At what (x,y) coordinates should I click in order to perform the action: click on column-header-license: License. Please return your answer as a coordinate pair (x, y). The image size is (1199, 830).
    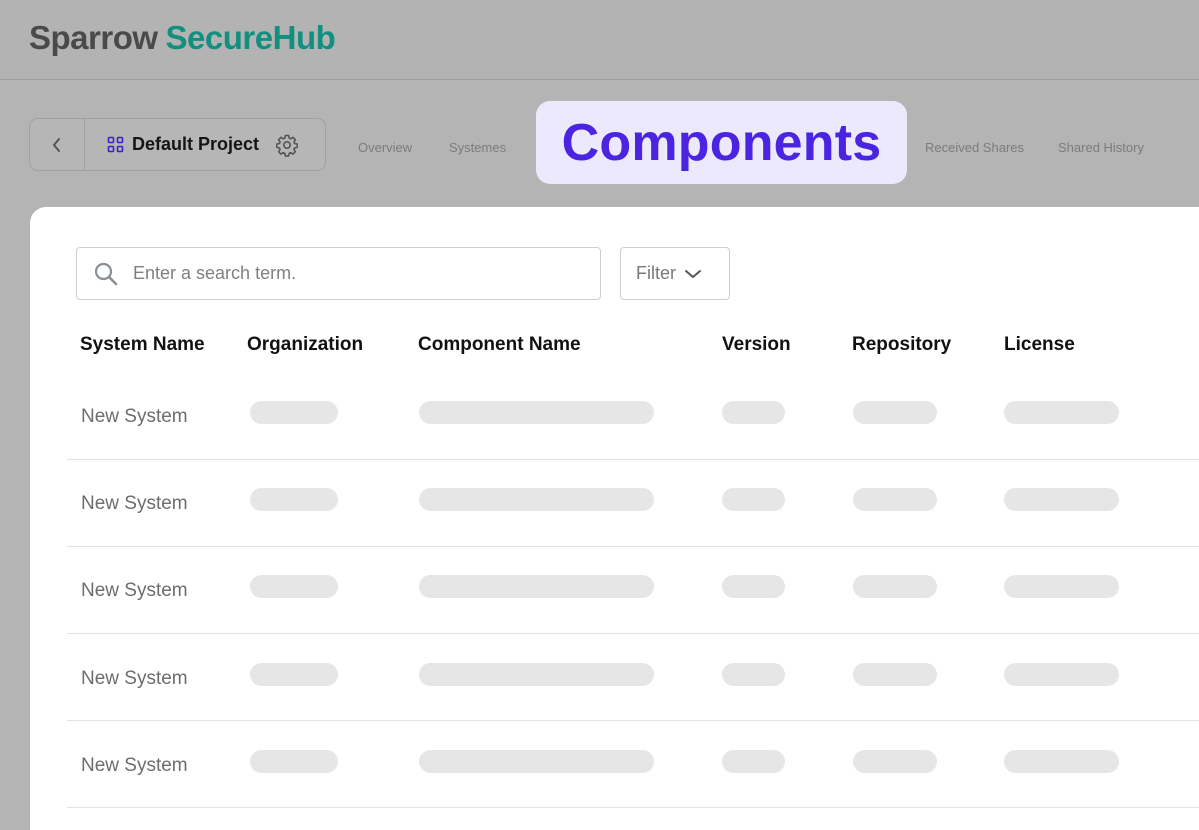
    Looking at the image, I should click on (1039, 345).